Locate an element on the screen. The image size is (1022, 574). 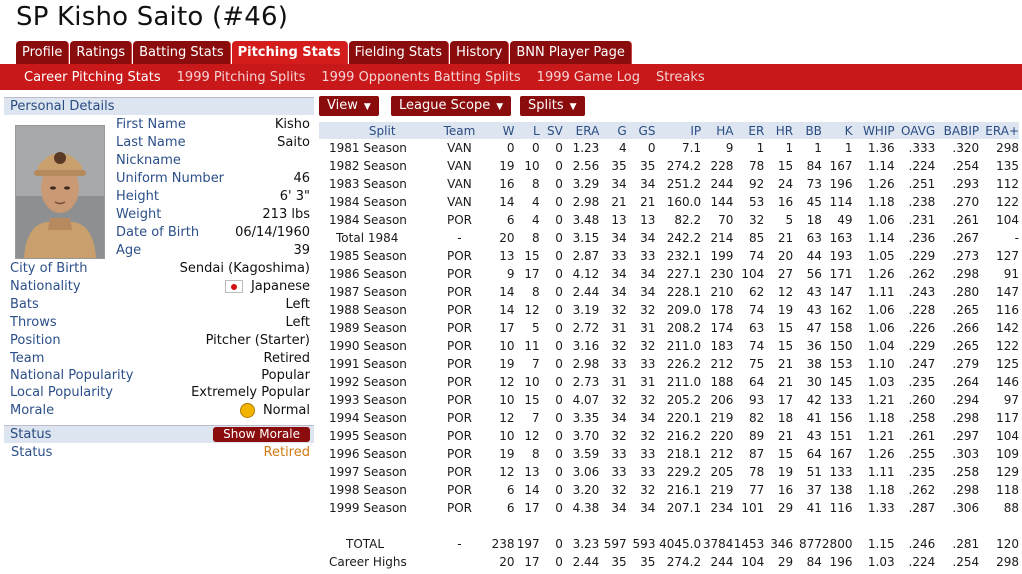
nationality-value: Japanese is located at coordinates (267, 287).